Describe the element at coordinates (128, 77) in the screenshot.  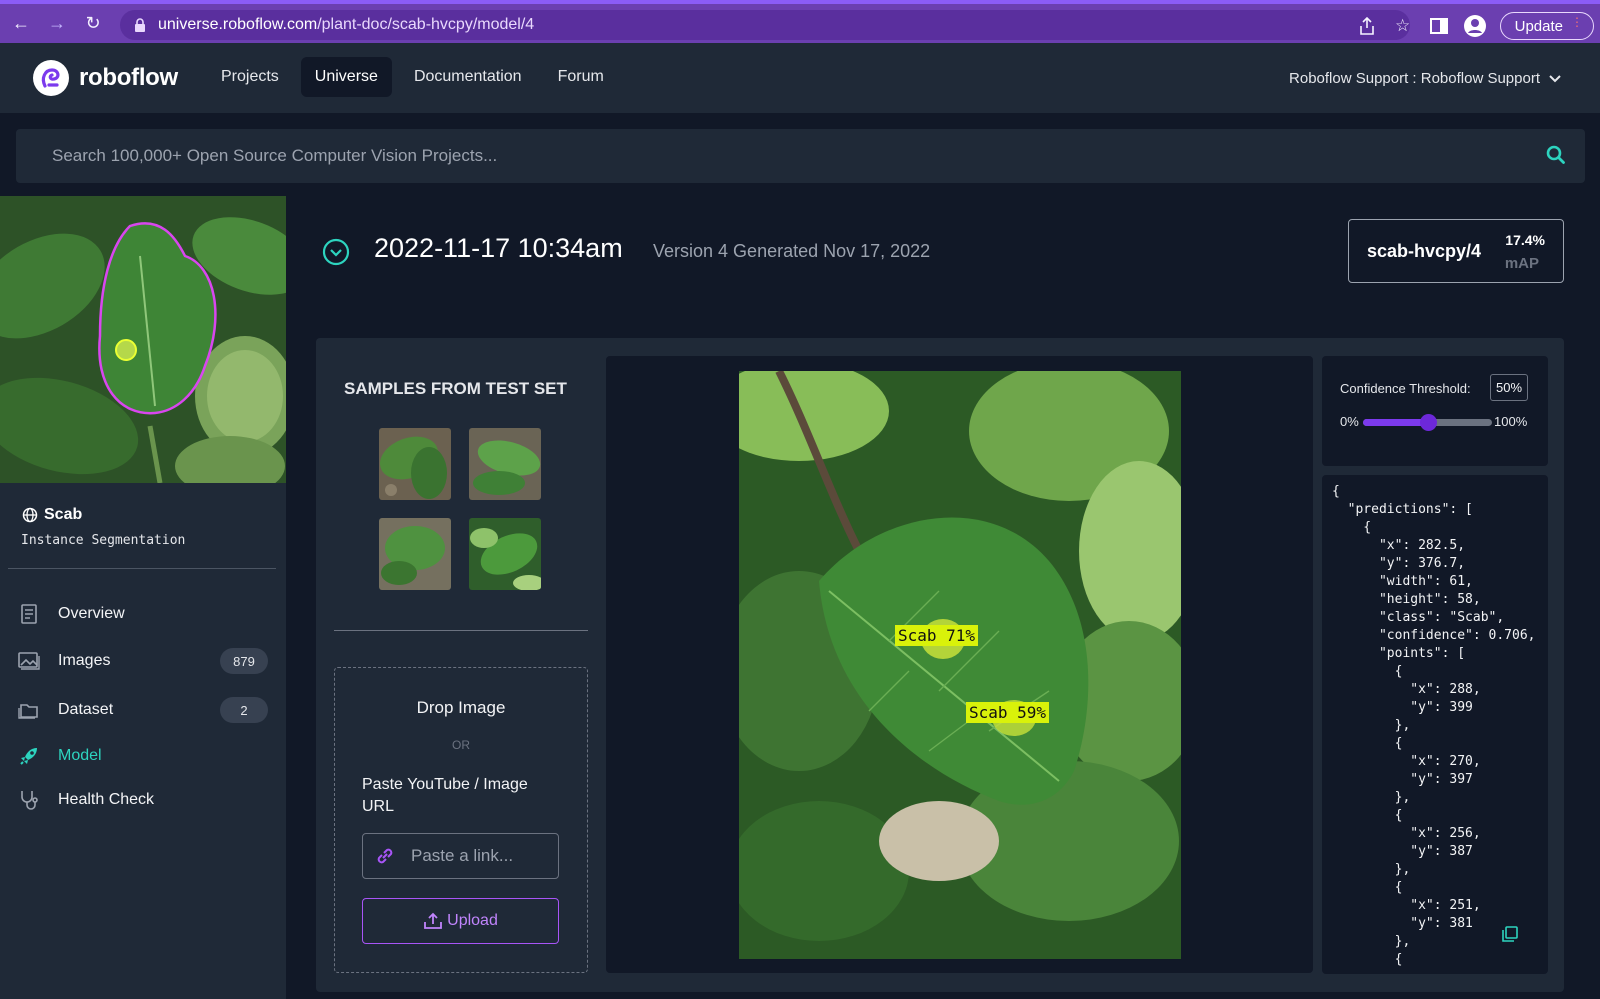
I see `logo-text: roboflow` at that location.